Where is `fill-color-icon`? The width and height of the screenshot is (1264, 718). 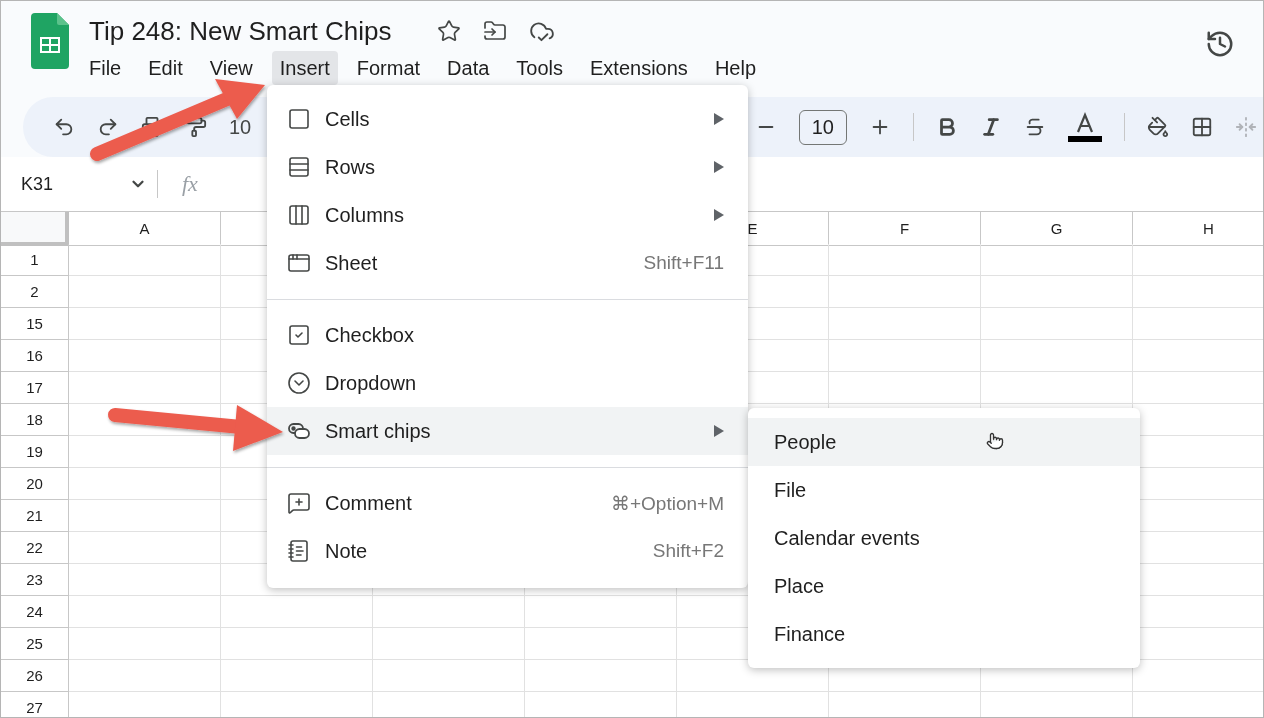
fill-color-icon is located at coordinates (1158, 127).